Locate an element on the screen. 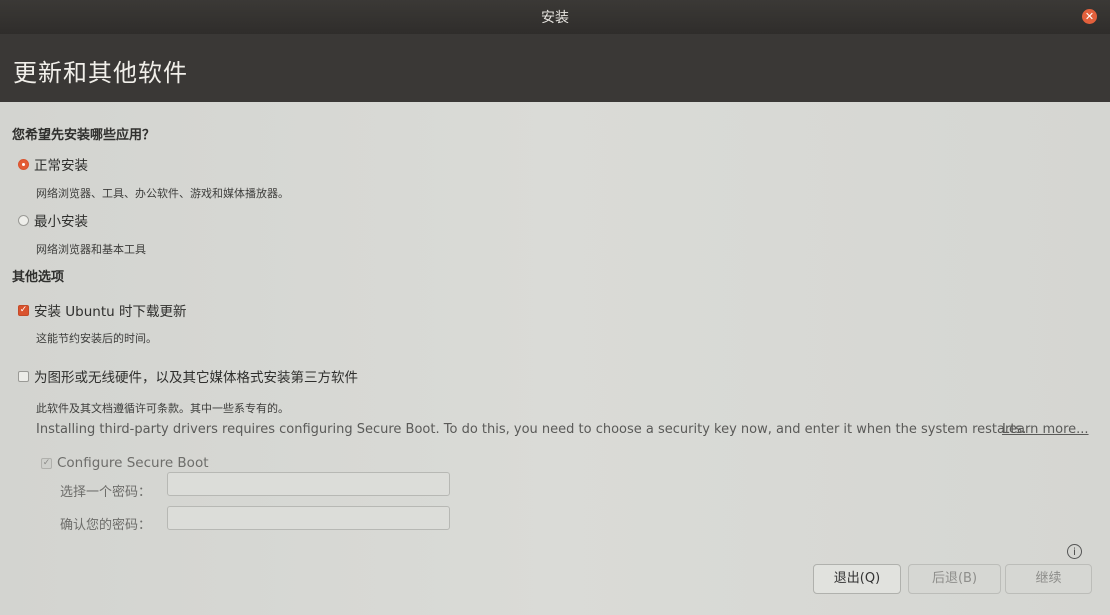 The height and width of the screenshot is (615, 1110). download-updates-checkbox: ✓ 安装 Ubuntu 时下载更新 is located at coordinates (102, 310).